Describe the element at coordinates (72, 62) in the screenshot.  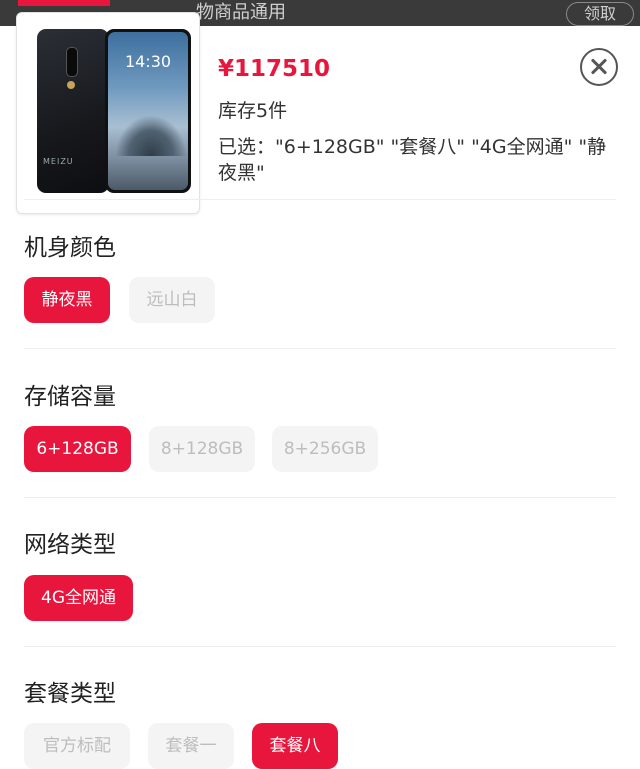
I see `camera-icon` at that location.